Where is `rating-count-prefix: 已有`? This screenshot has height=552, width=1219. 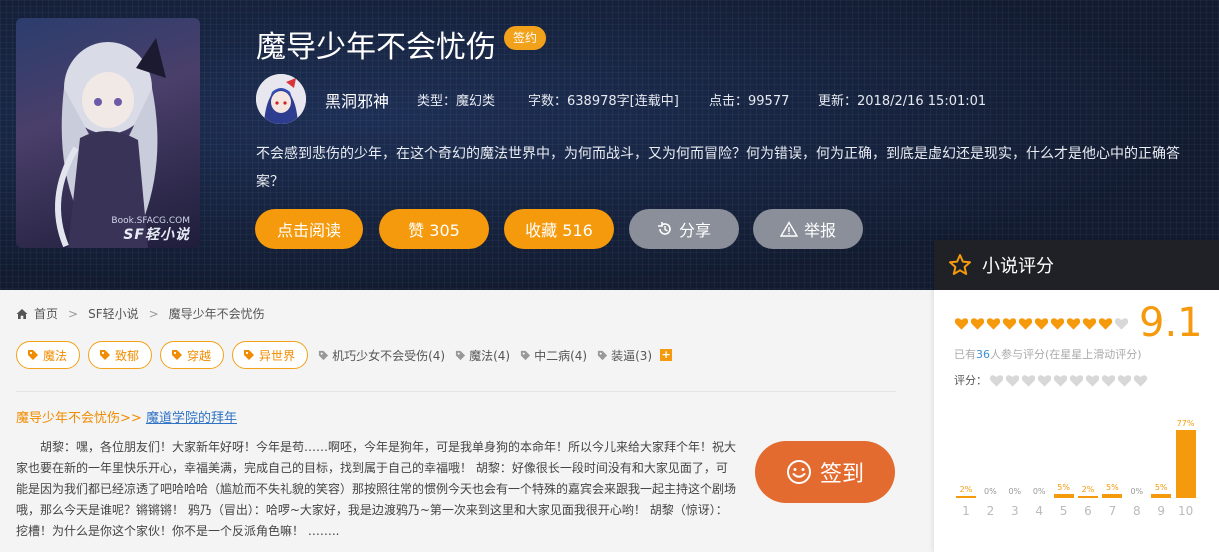 rating-count-prefix: 已有 is located at coordinates (965, 354).